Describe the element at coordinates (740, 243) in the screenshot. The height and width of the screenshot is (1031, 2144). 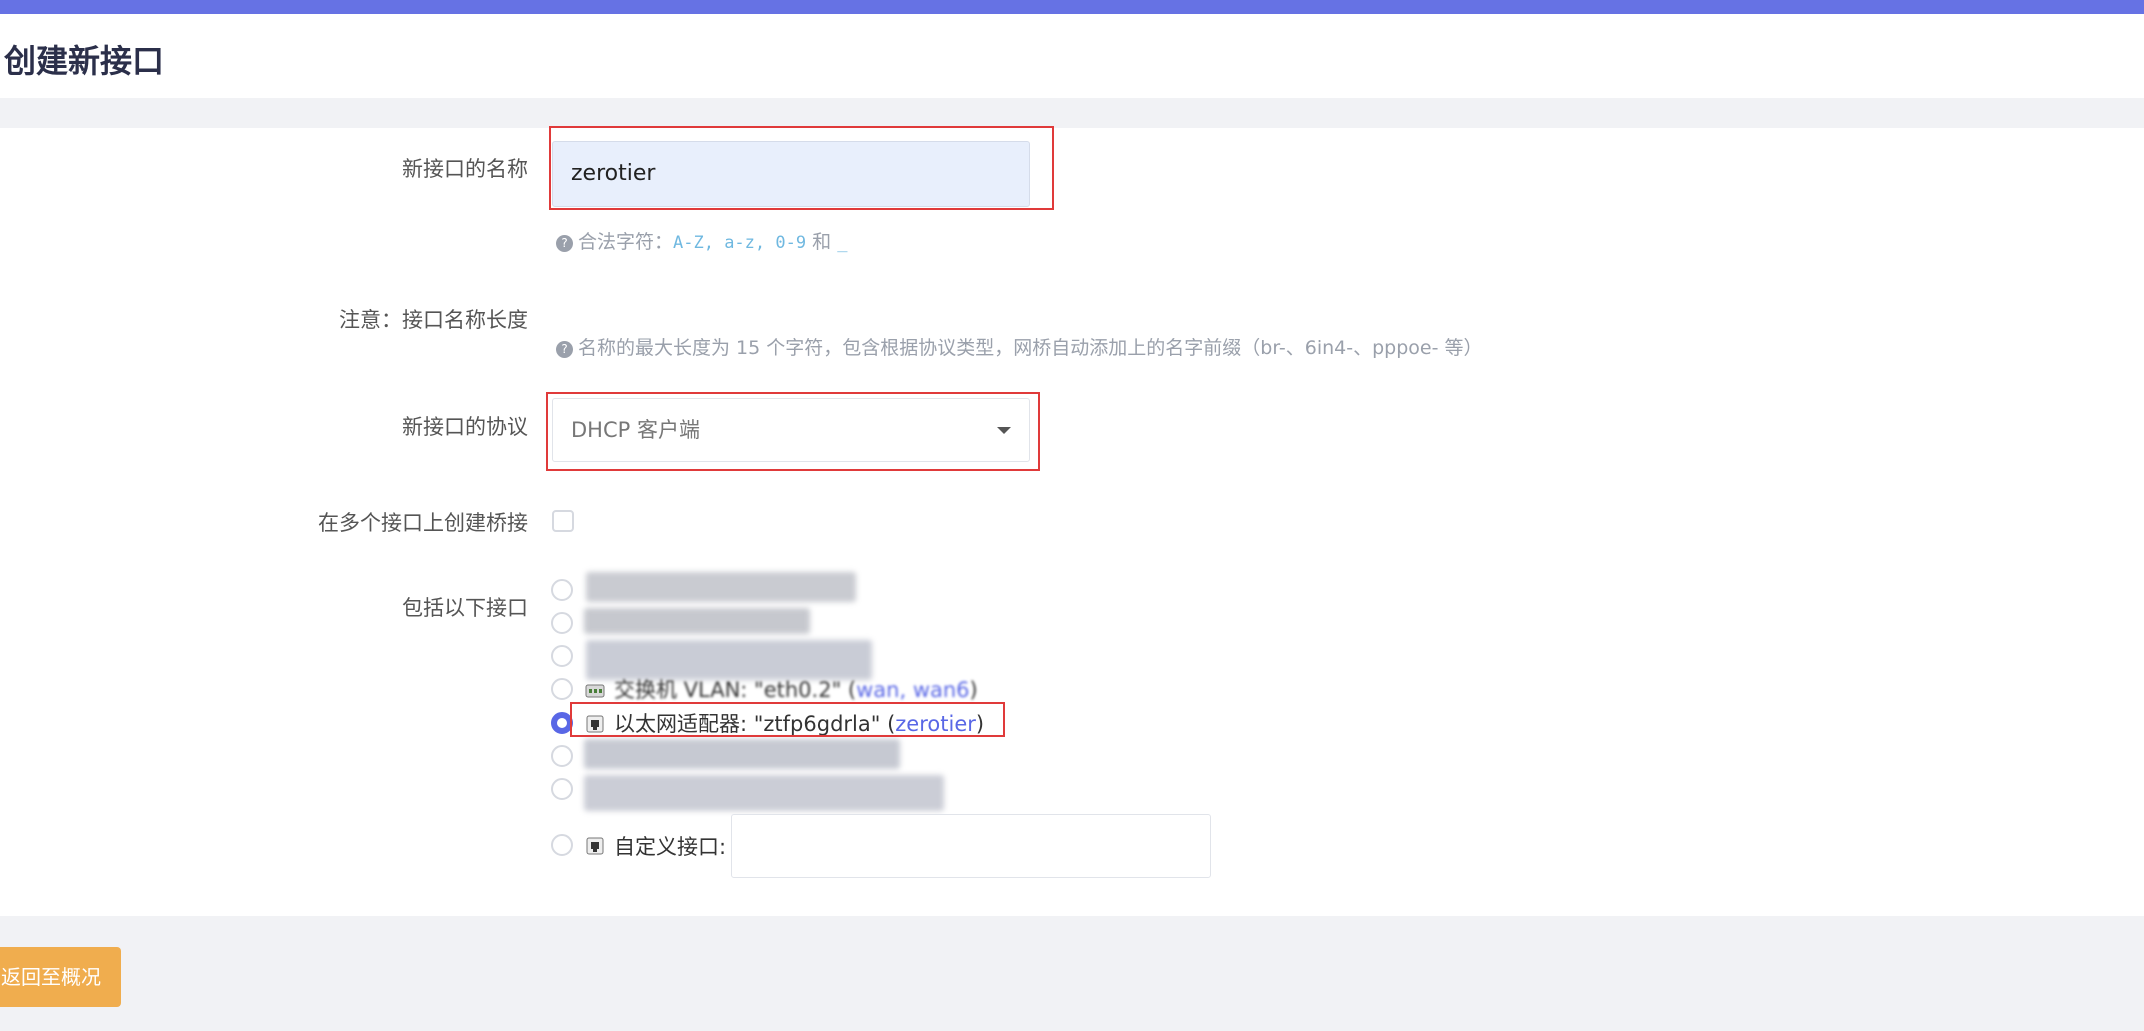
I see `name-hint-chars: A-Z, a-z, 0-9` at that location.